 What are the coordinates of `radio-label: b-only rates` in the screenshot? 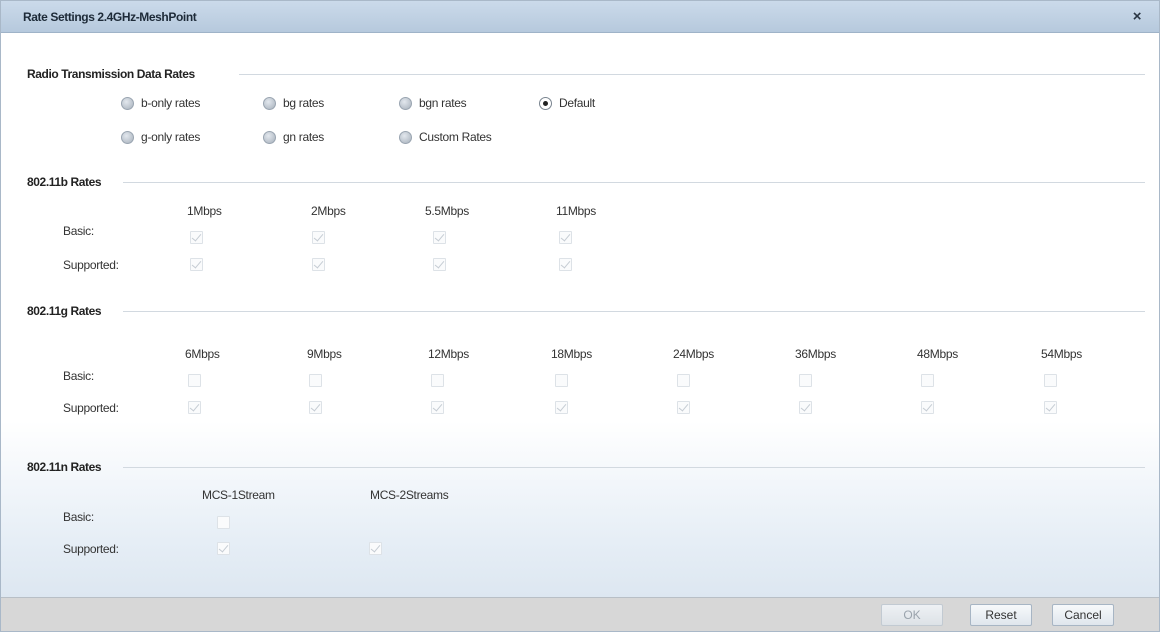 It's located at (171, 103).